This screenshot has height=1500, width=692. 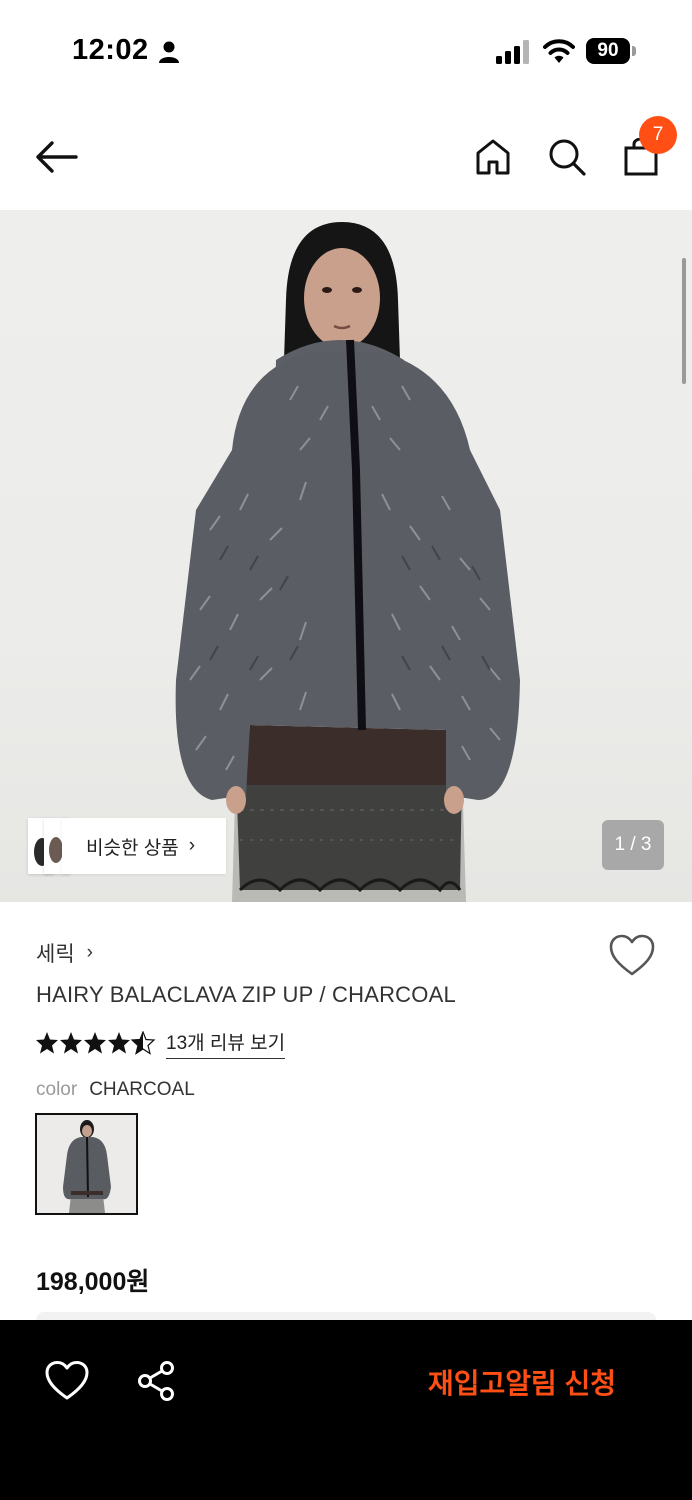 I want to click on color-label: color, so click(x=57, y=1089).